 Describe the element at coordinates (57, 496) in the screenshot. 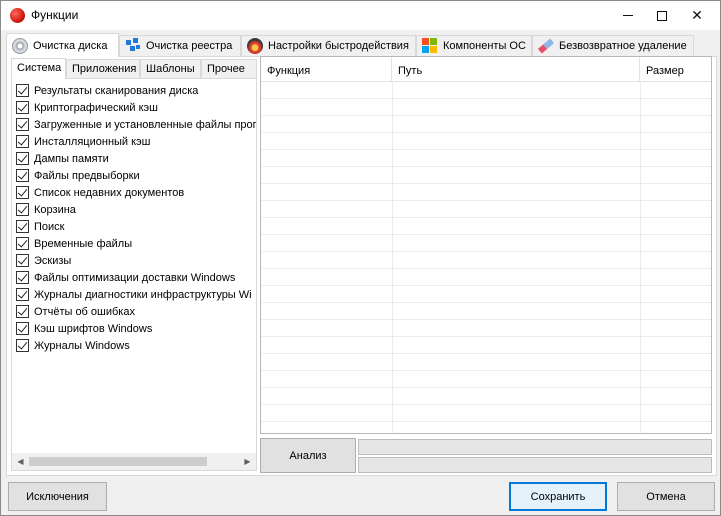

I see `exclusions-button: Исключения` at that location.